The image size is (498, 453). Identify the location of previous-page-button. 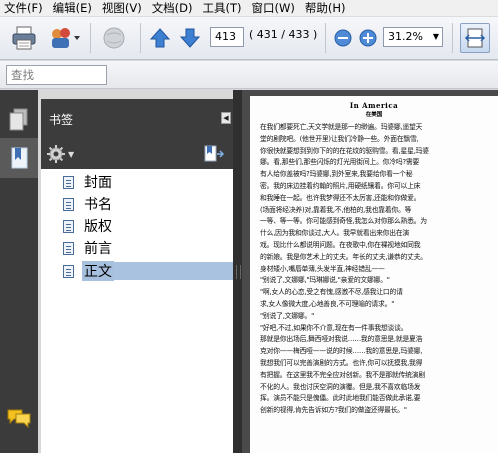
(160, 38).